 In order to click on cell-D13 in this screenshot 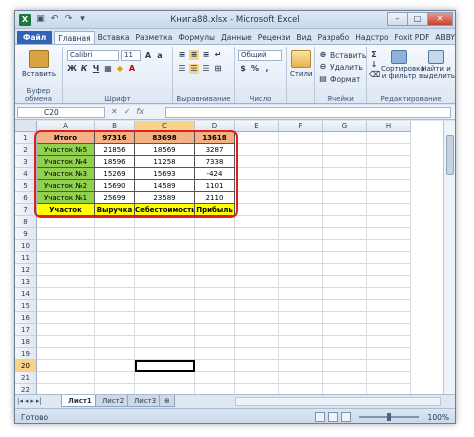, I will do `click(215, 282)`.